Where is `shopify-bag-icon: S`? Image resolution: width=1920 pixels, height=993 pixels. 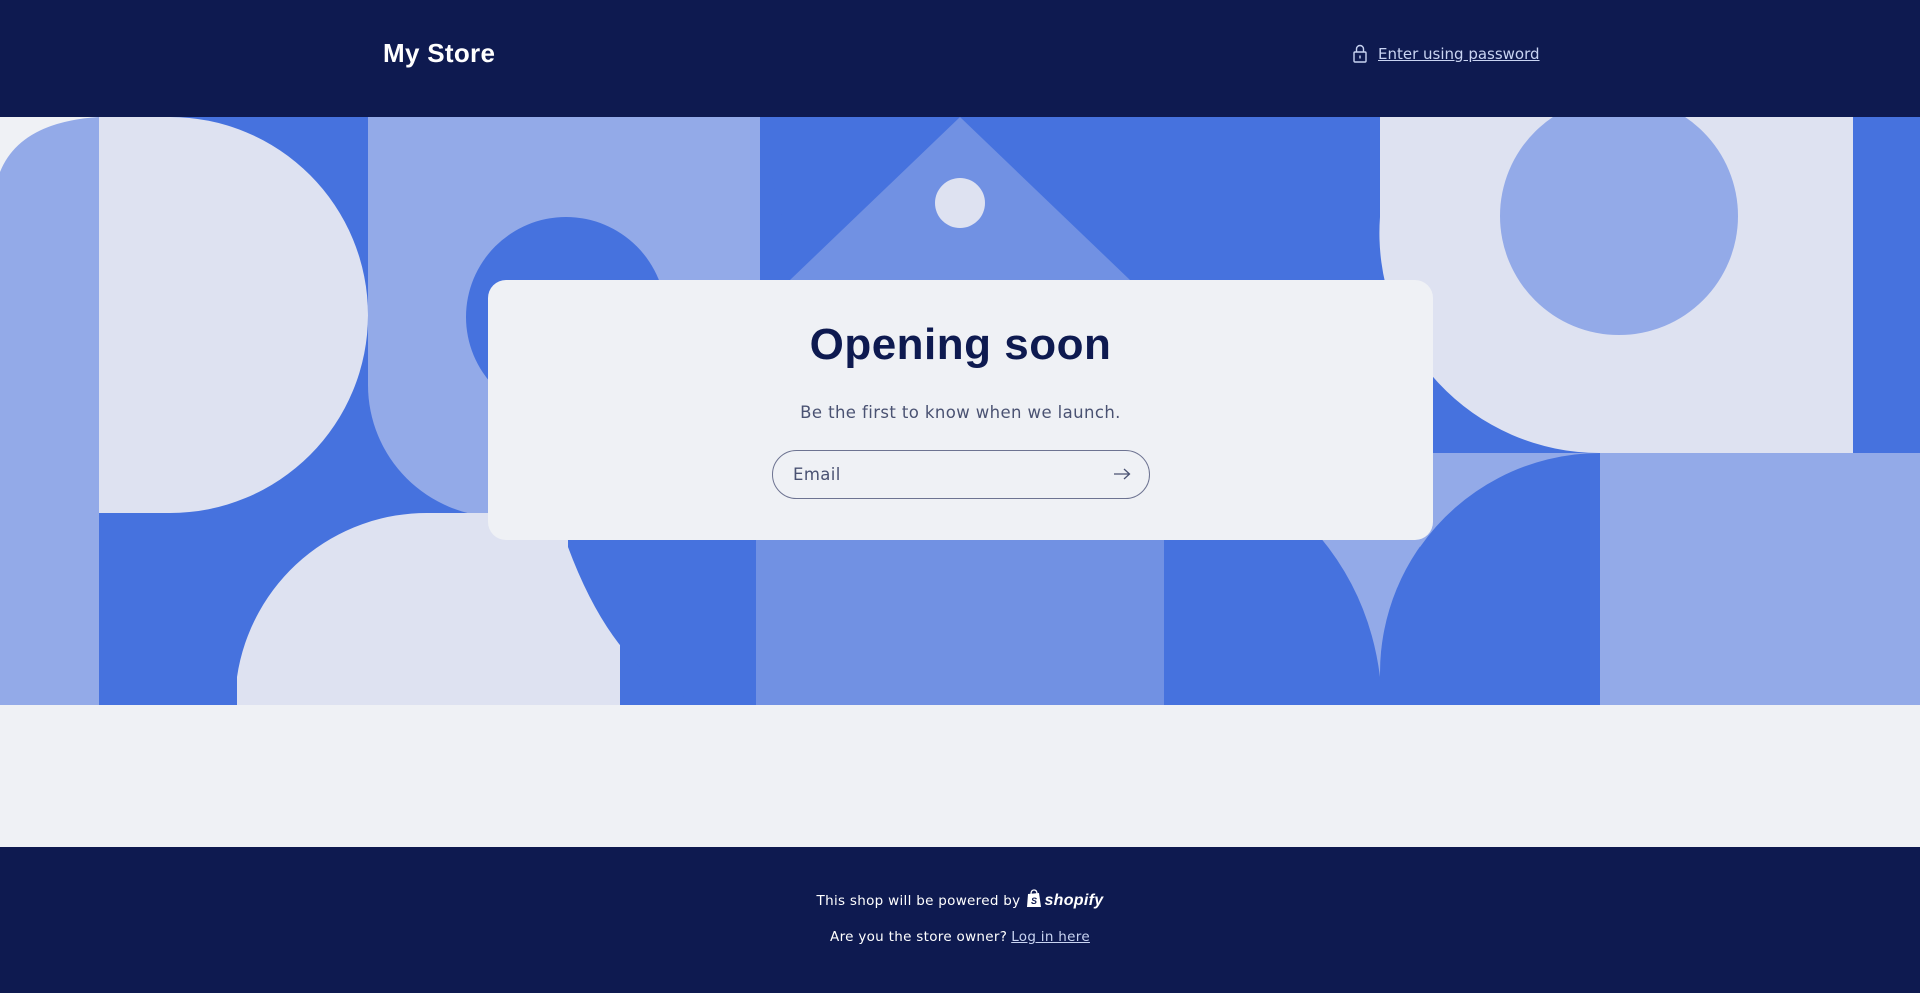 shopify-bag-icon: S is located at coordinates (1034, 901).